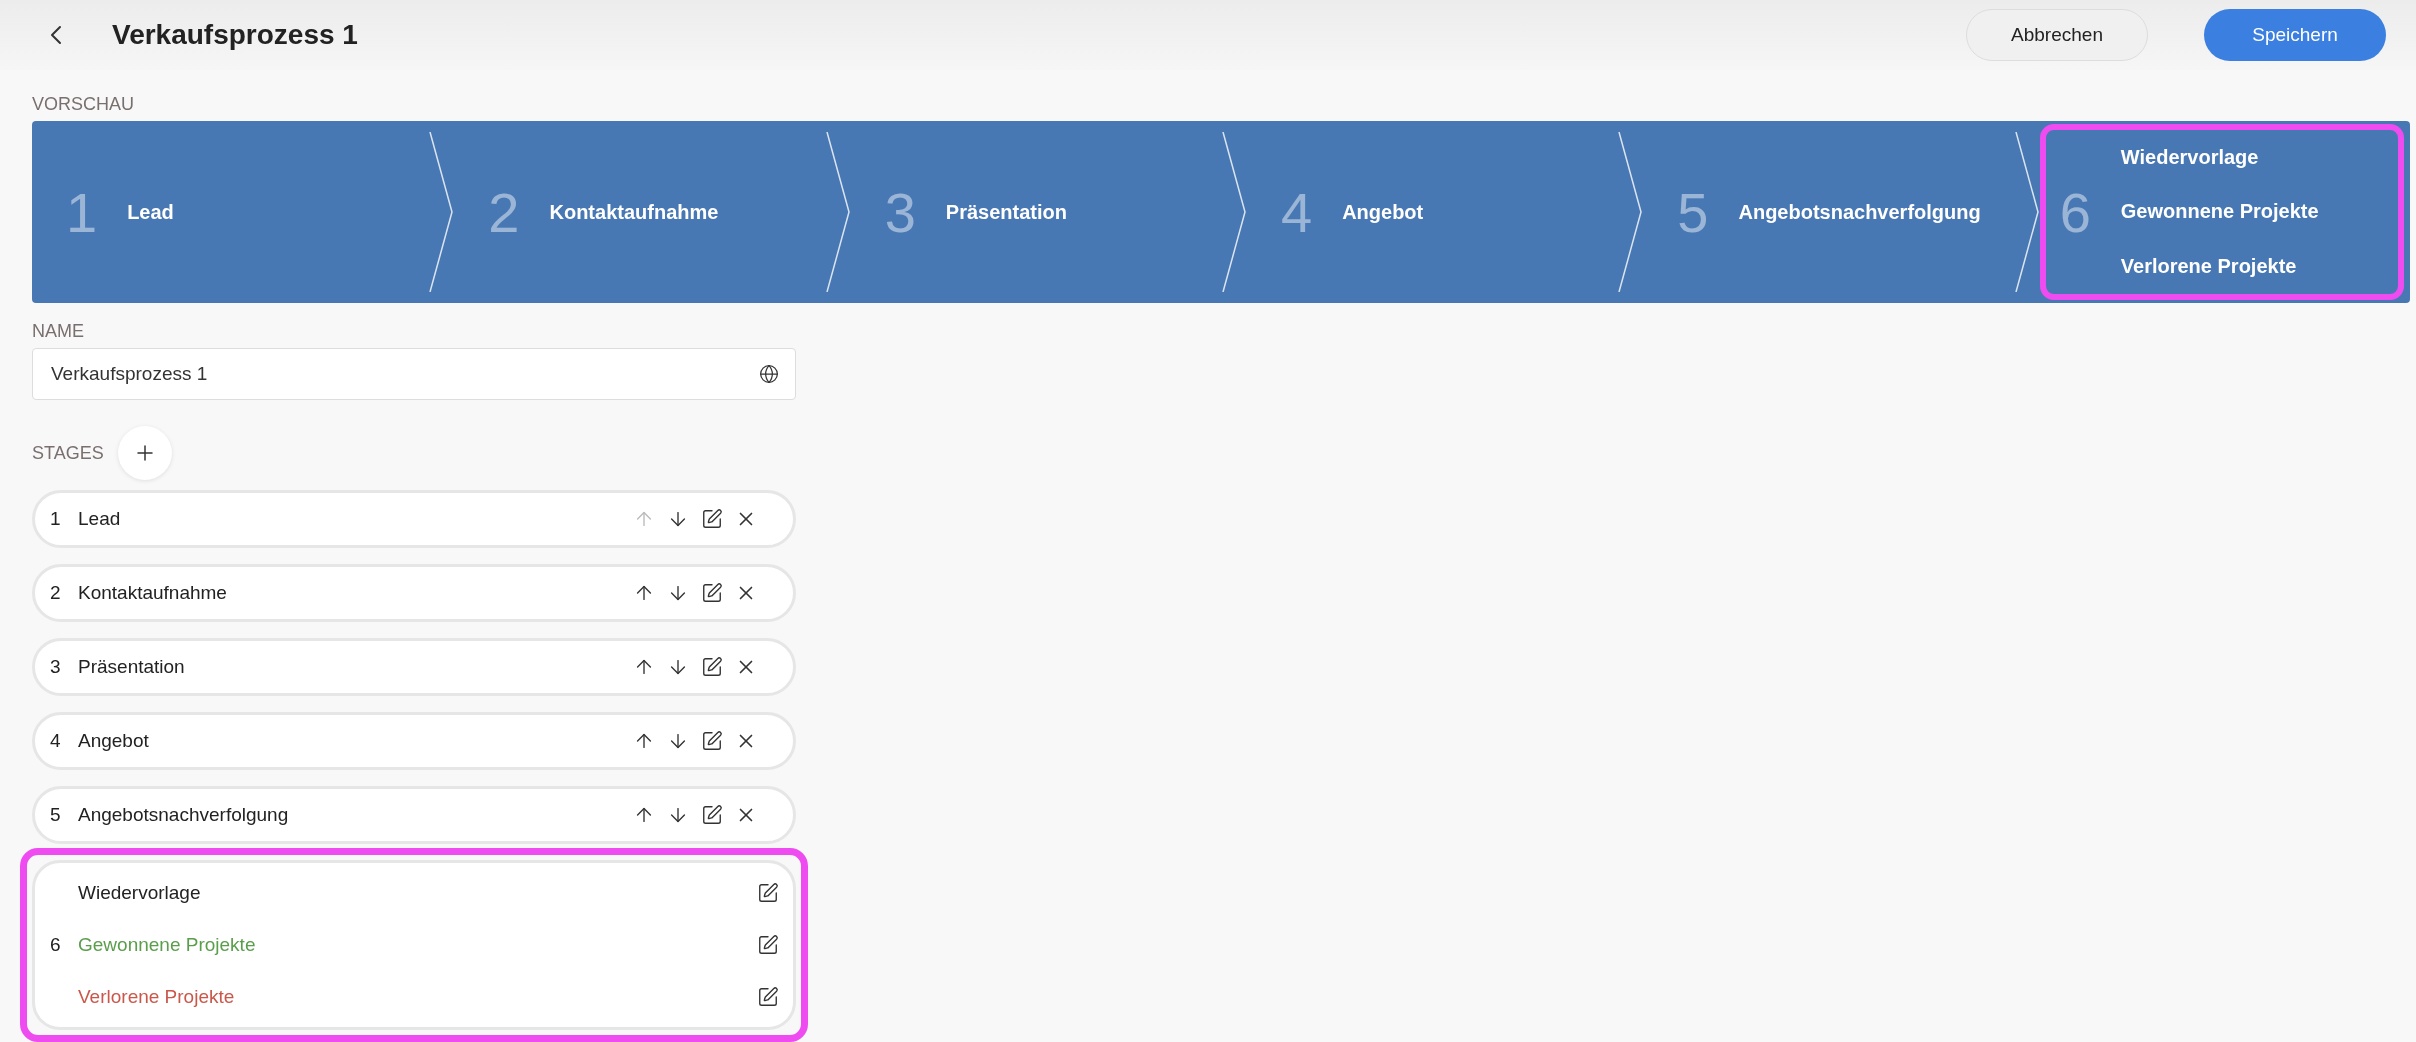 This screenshot has width=2416, height=1042. I want to click on stage-name: Kontaktaufnahme, so click(153, 593).